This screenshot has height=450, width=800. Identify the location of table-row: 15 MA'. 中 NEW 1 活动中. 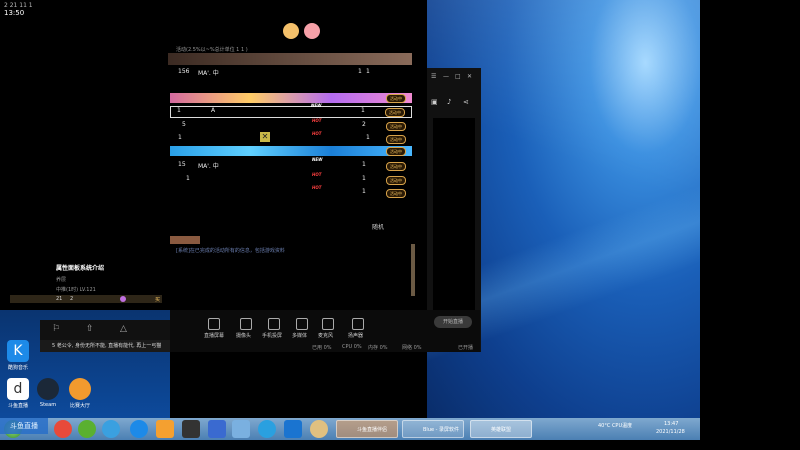
(292, 164).